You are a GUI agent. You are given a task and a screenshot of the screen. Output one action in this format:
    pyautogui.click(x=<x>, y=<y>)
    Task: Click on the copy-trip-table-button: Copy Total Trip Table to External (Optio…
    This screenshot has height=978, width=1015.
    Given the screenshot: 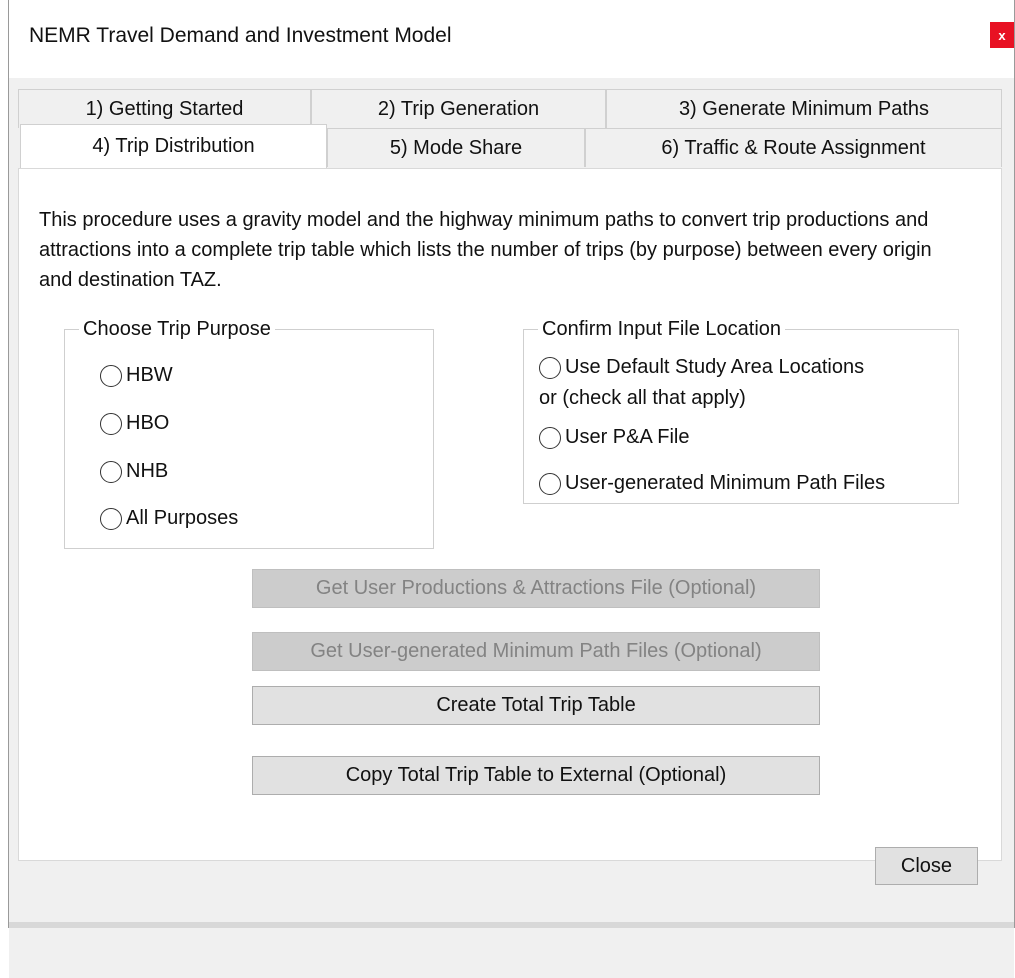 What is the action you would take?
    pyautogui.click(x=536, y=775)
    